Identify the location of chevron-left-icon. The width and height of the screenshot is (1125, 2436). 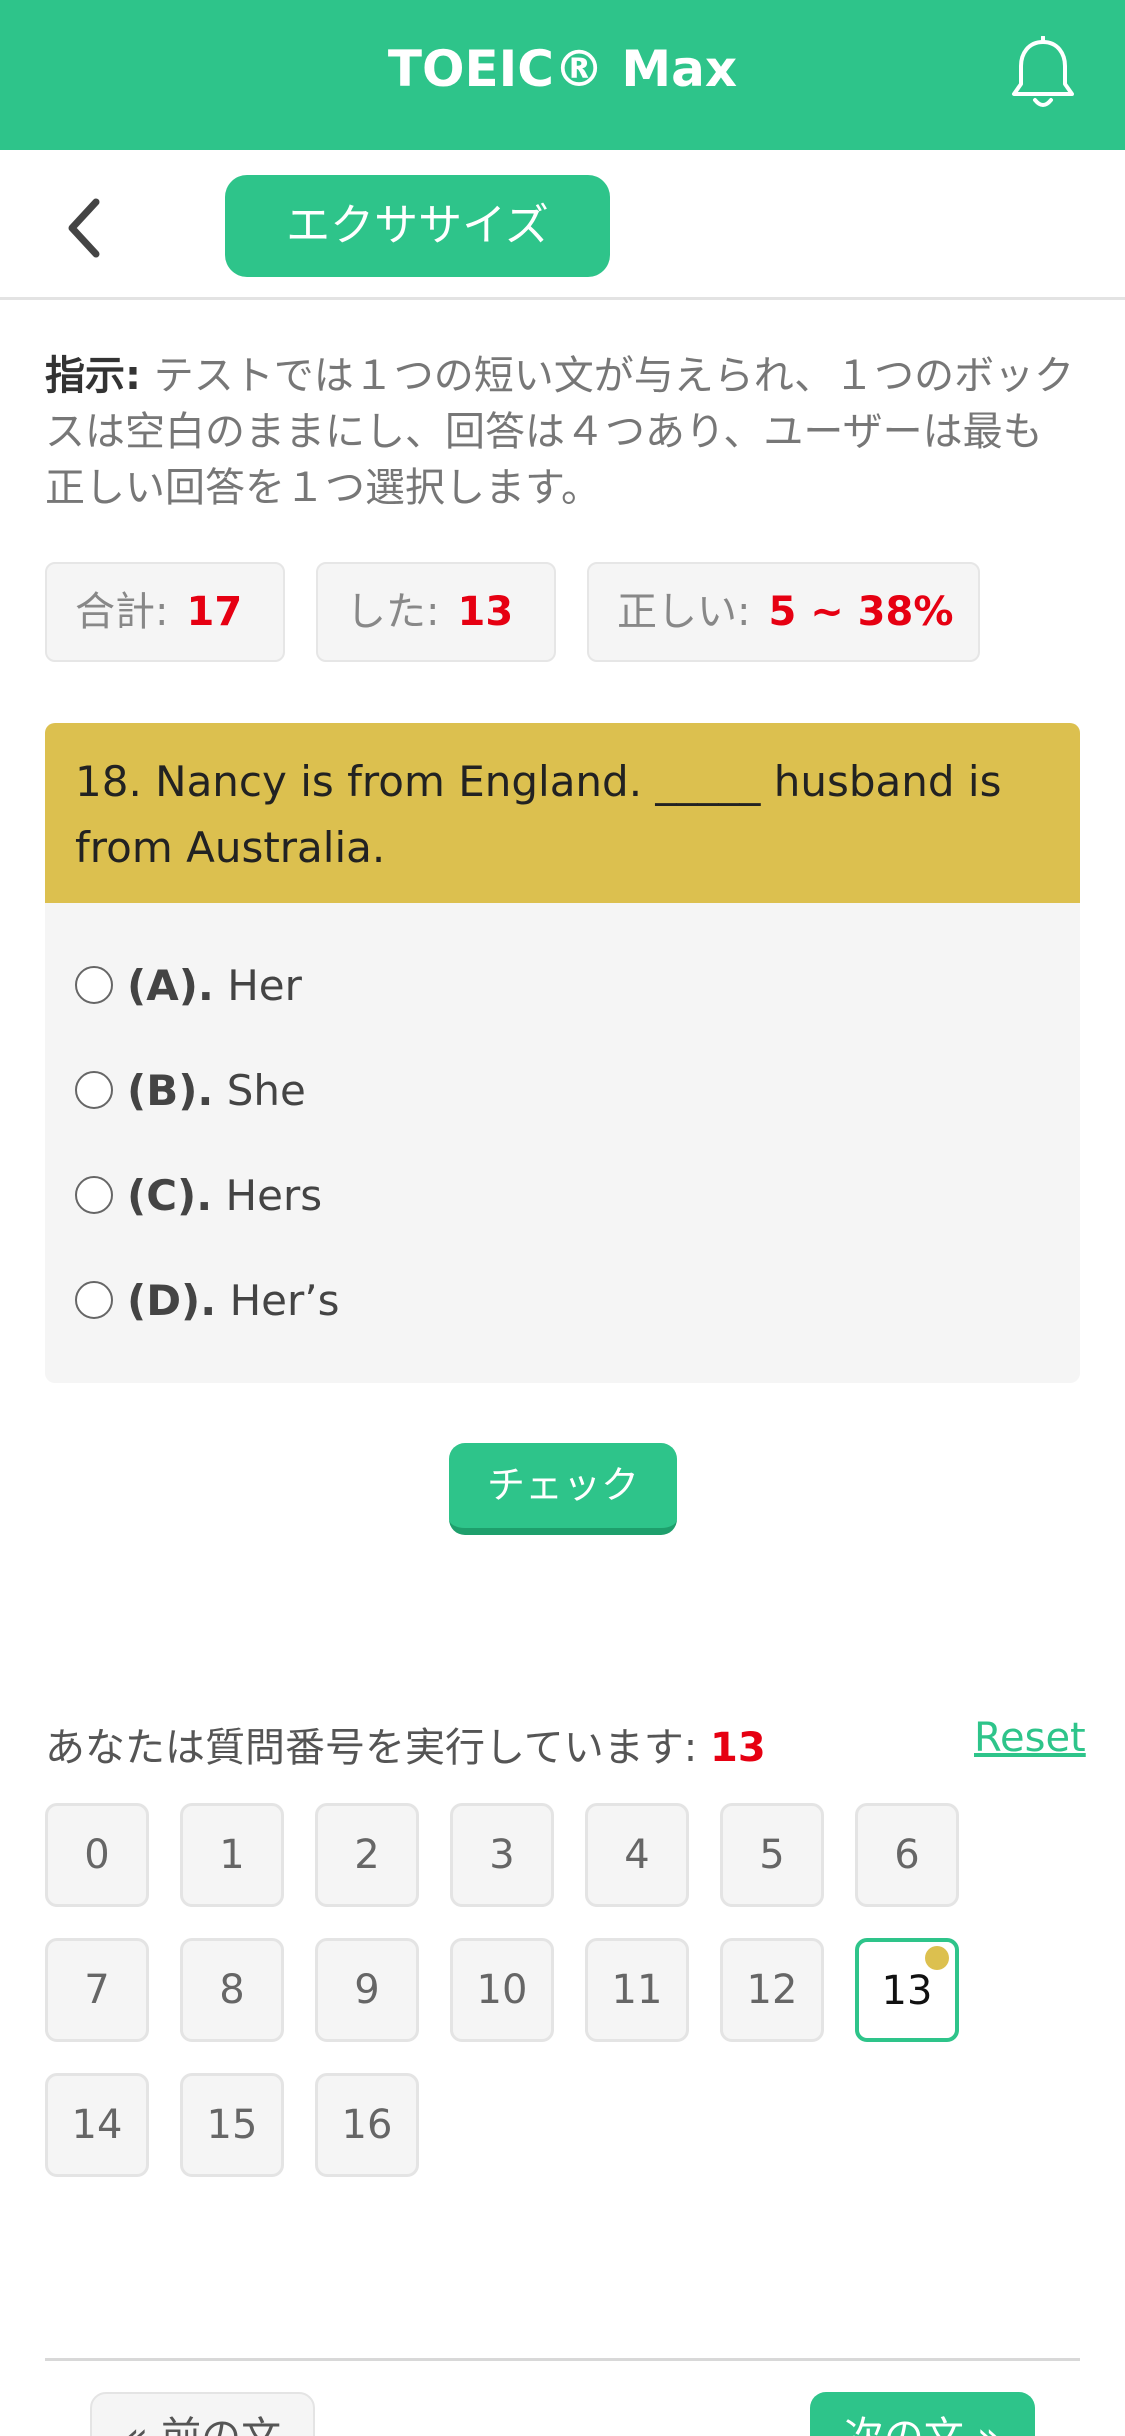
(90, 228).